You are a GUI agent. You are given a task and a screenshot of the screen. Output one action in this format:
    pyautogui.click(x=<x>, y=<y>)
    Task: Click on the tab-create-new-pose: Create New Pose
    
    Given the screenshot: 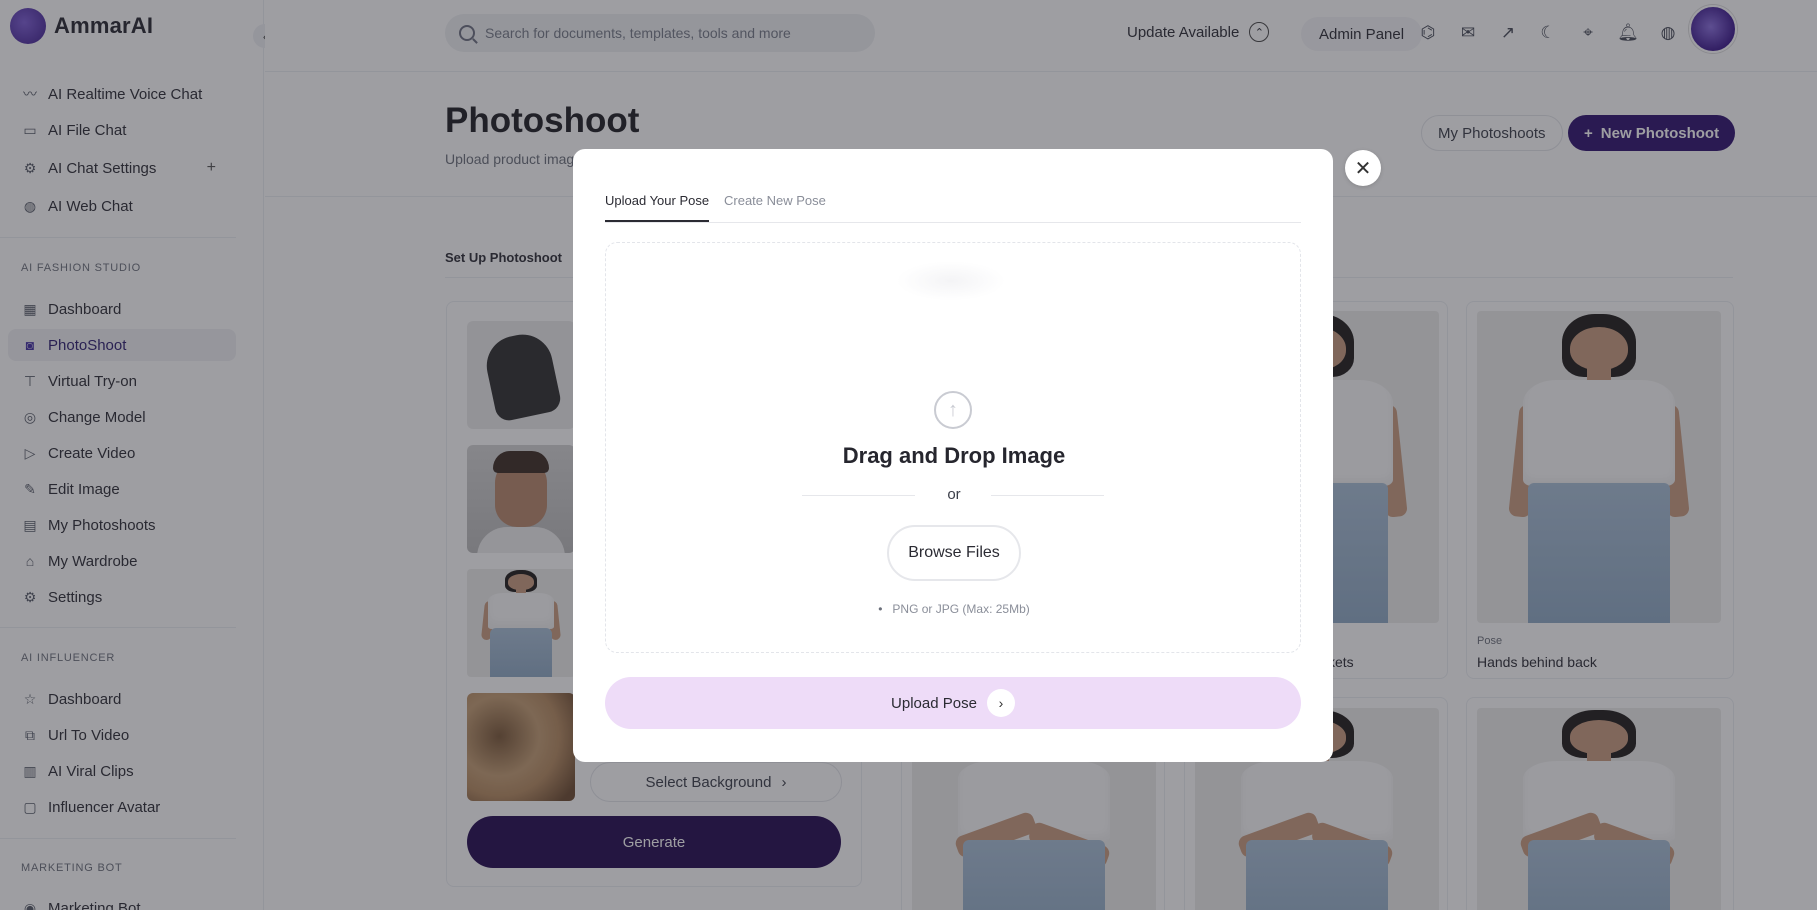 What is the action you would take?
    pyautogui.click(x=775, y=206)
    